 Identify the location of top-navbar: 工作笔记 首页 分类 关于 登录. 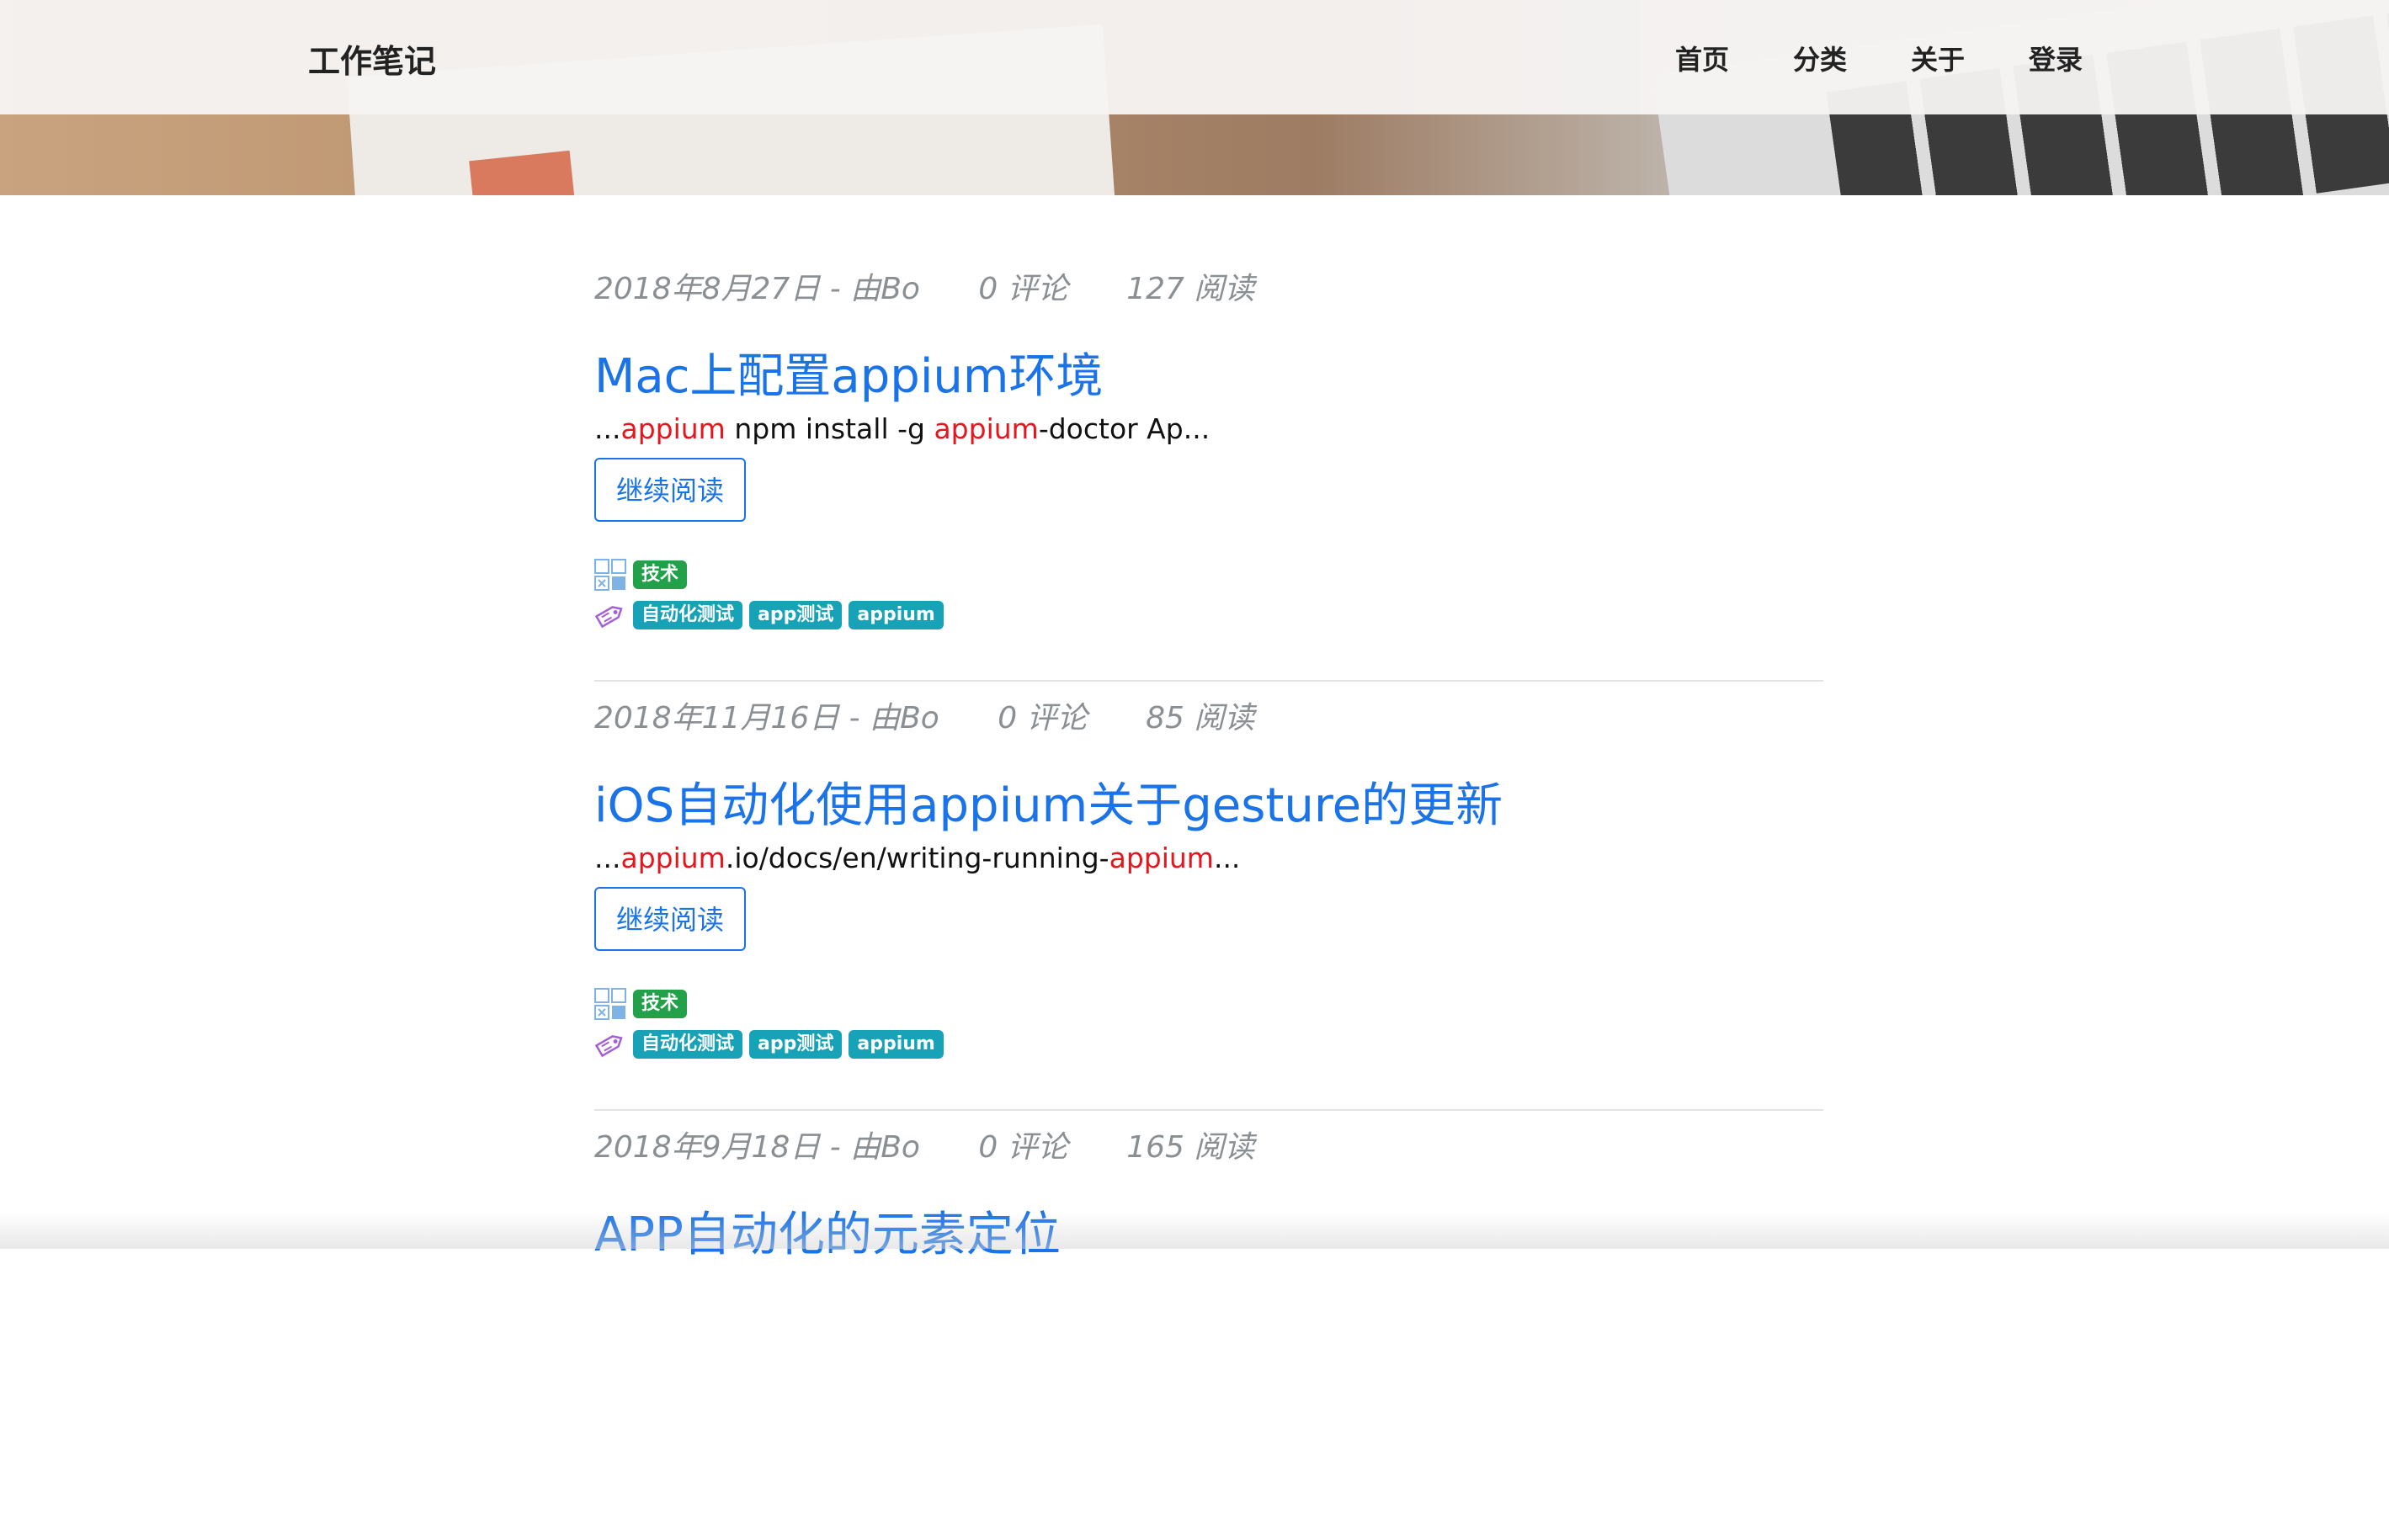
(1194, 57).